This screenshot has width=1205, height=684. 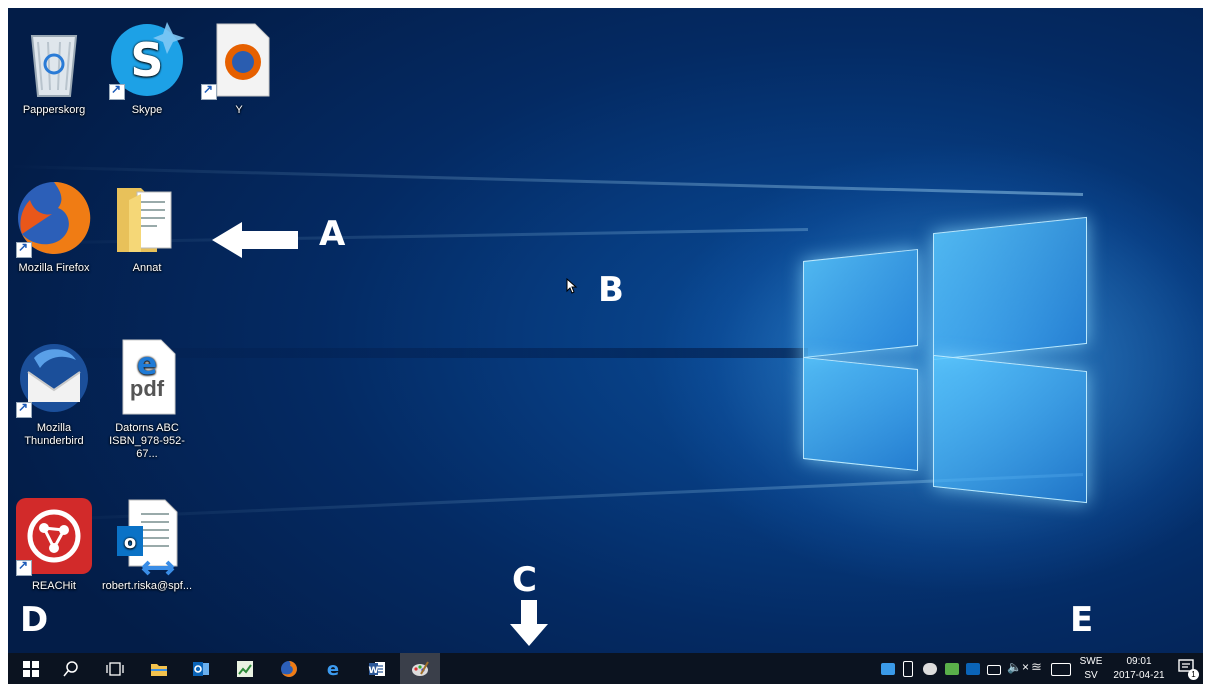 I want to click on icon-label: Y, so click(x=239, y=110).